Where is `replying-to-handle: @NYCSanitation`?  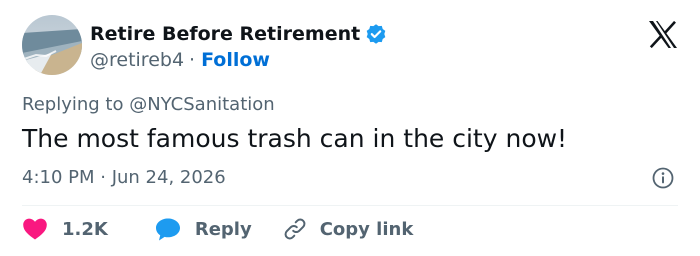 replying-to-handle: @NYCSanitation is located at coordinates (201, 104).